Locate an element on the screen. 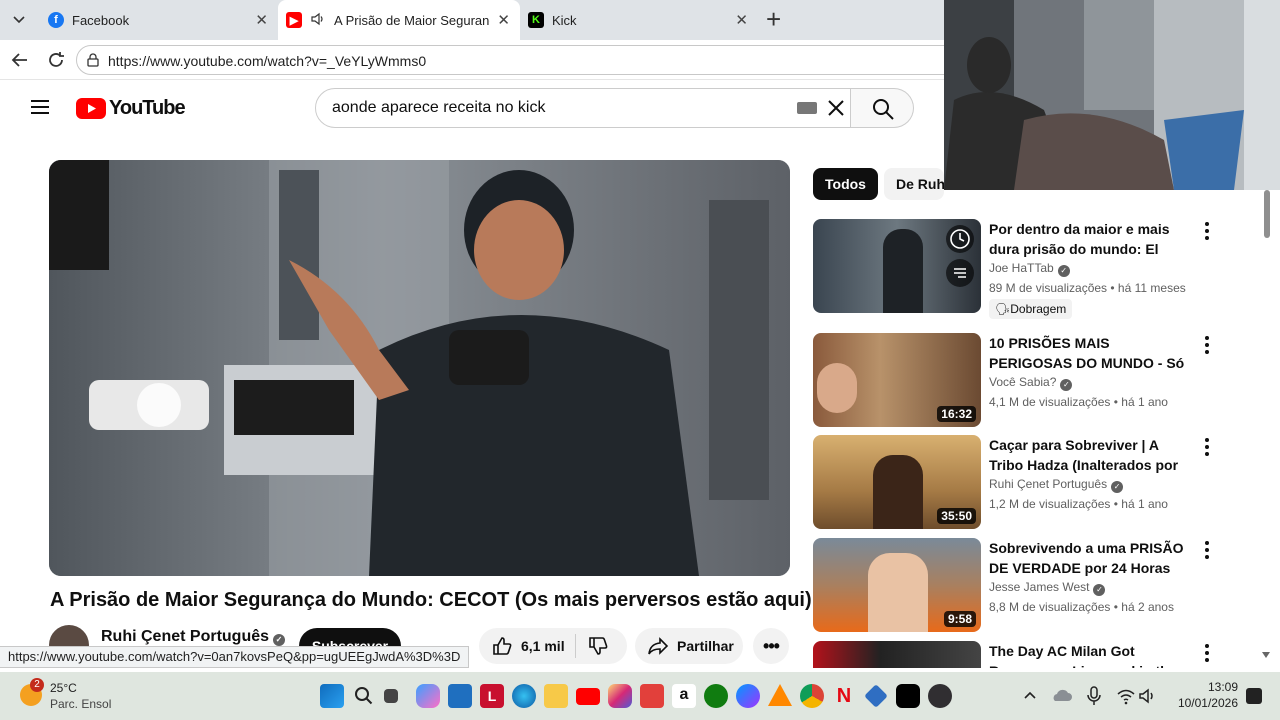 The image size is (1280, 720). scrollbar-thumb is located at coordinates (1267, 214).